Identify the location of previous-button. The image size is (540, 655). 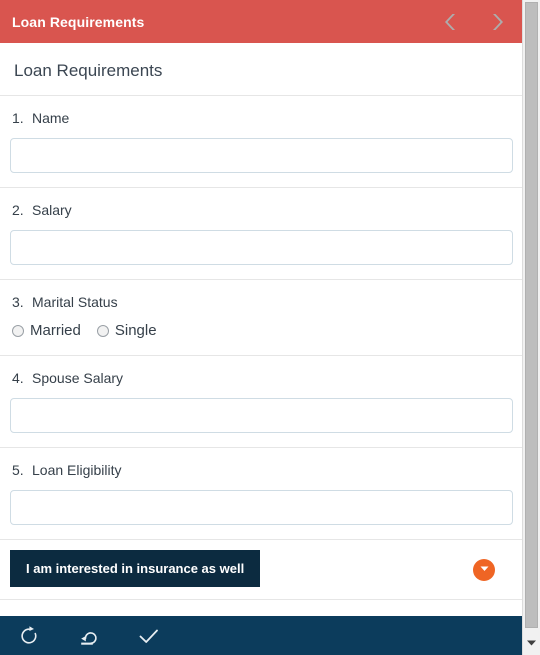
(450, 22).